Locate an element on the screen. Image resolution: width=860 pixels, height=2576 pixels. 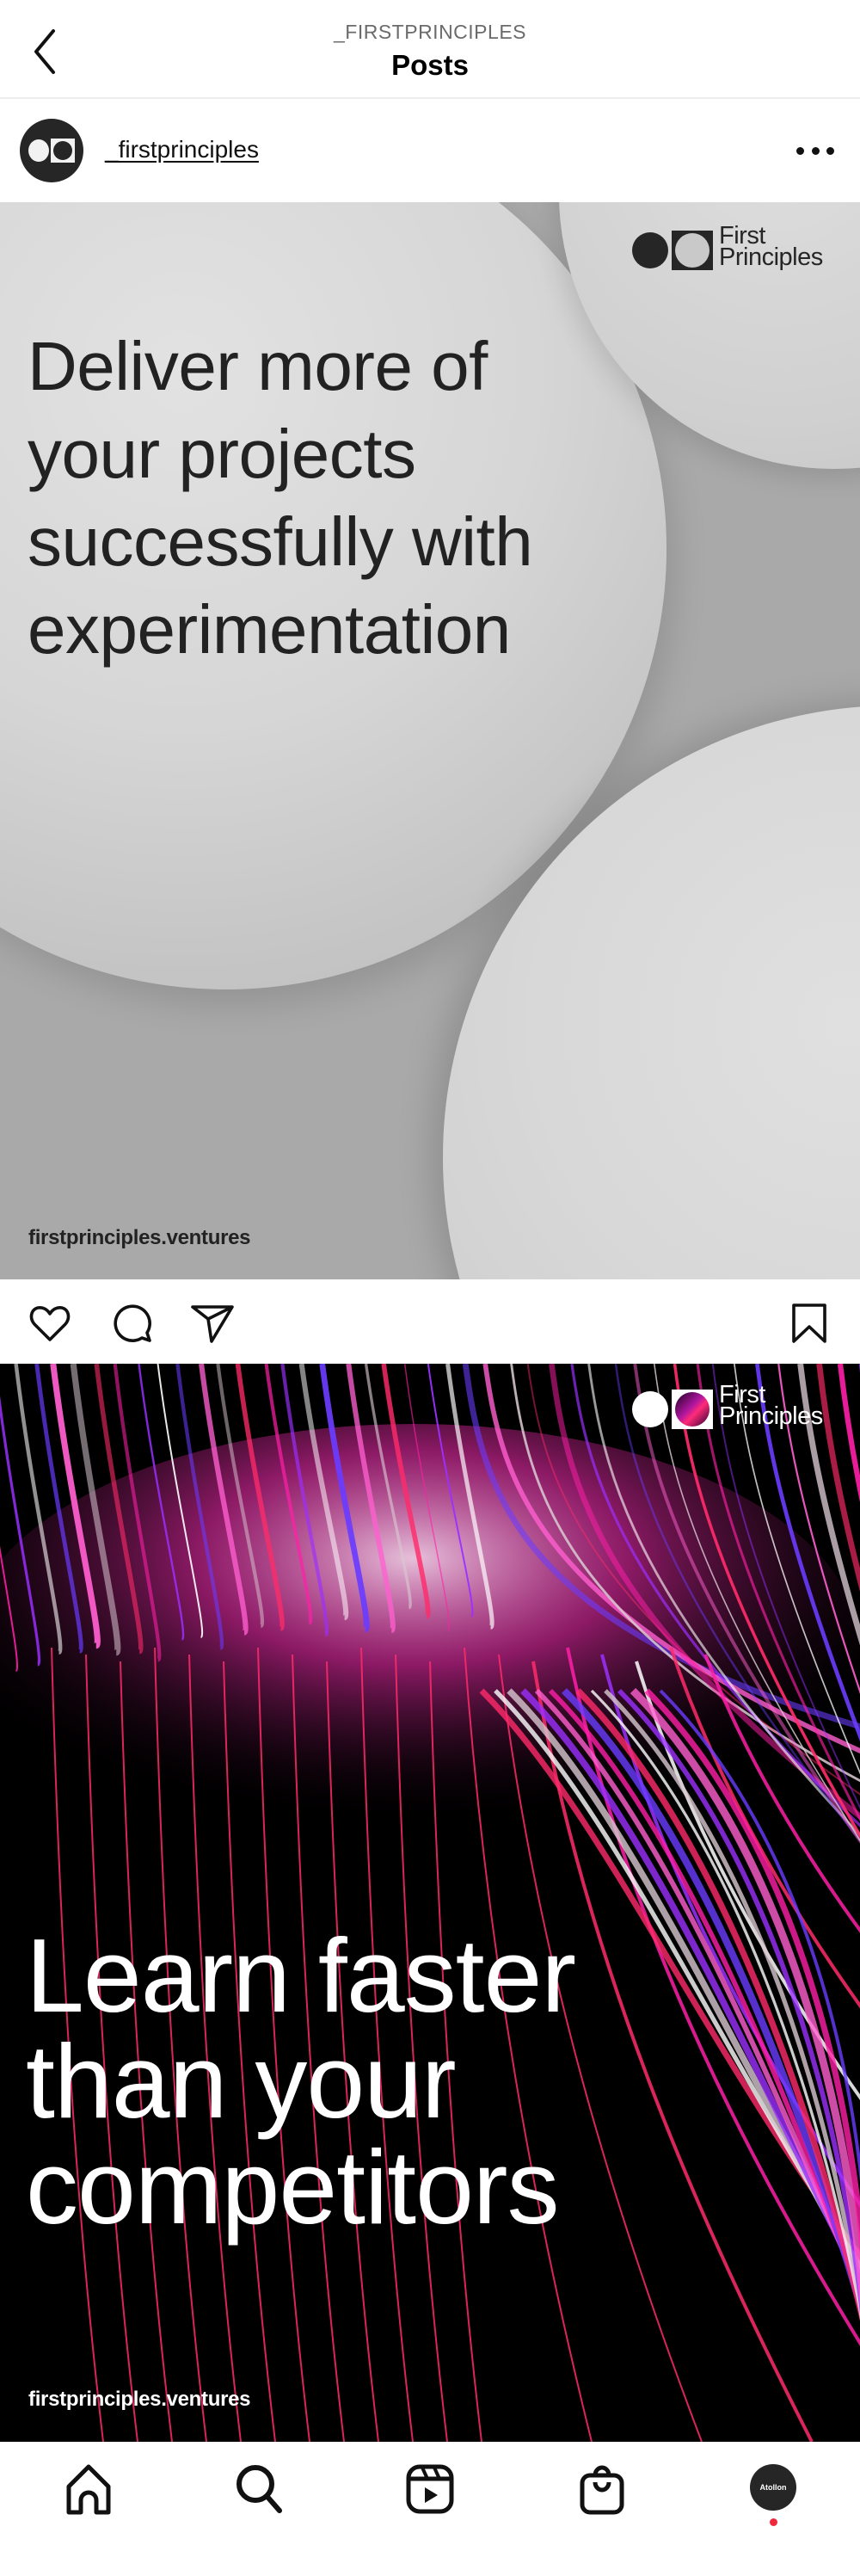
home-icon is located at coordinates (88, 2489).